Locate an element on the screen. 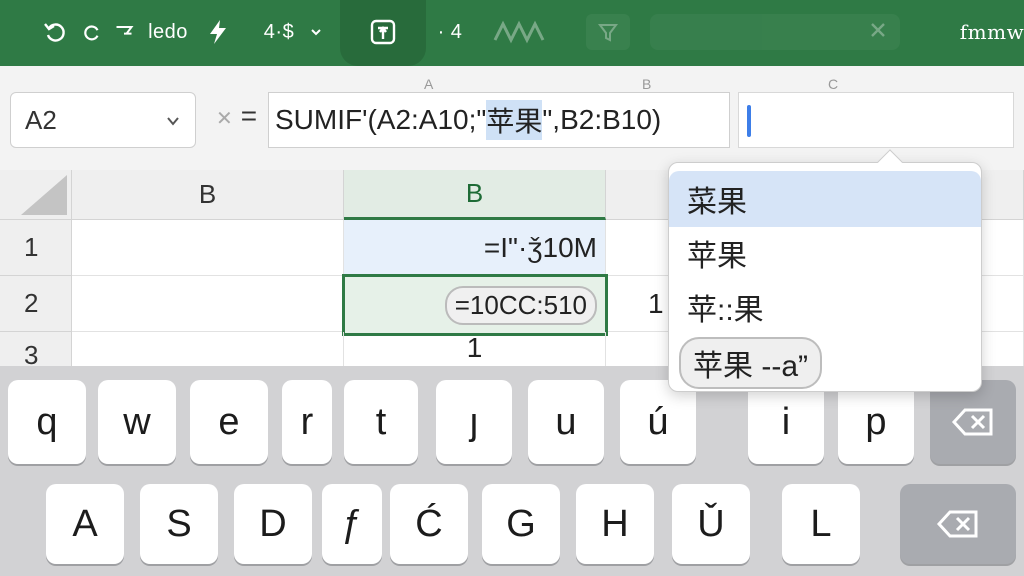  key-i: i is located at coordinates (786, 422).